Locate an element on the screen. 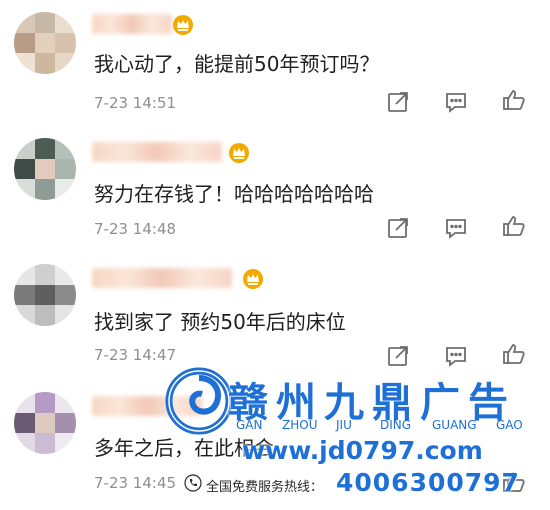  brand-logo-icon is located at coordinates (199, 401).